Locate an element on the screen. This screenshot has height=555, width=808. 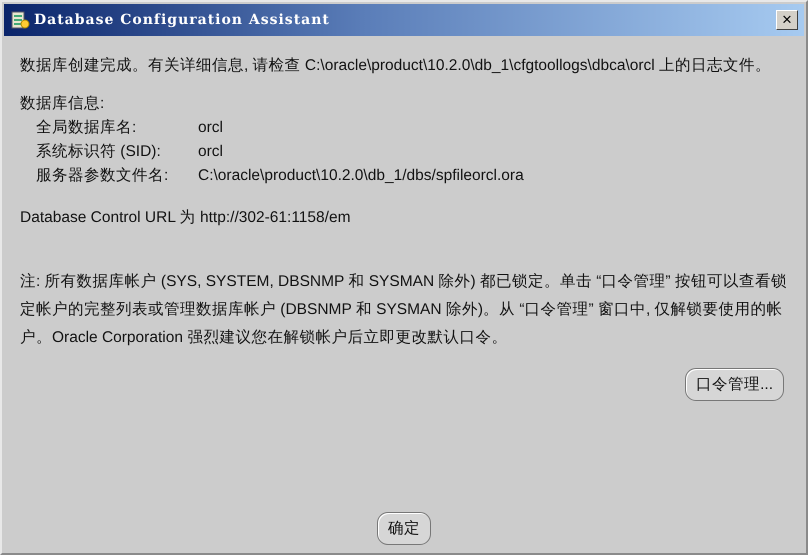
app-icon is located at coordinates (20, 20).